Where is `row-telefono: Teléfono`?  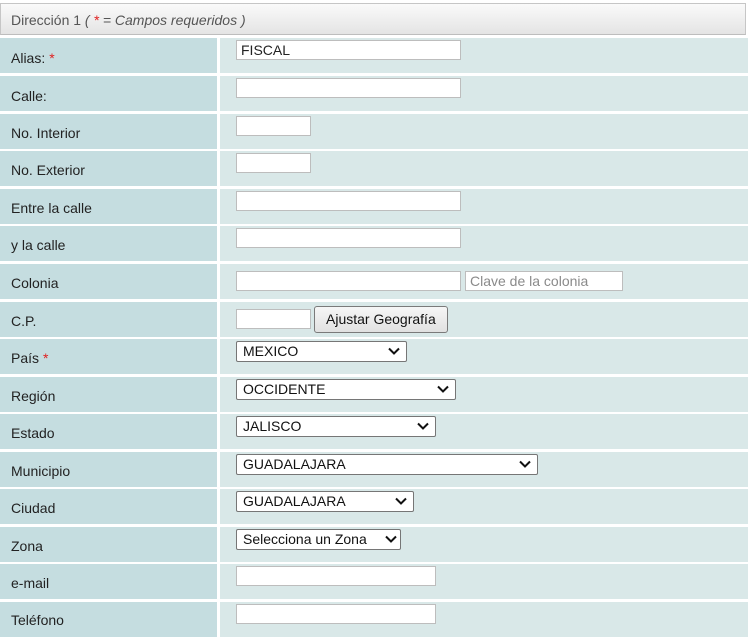
row-telefono: Teléfono is located at coordinates (374, 619).